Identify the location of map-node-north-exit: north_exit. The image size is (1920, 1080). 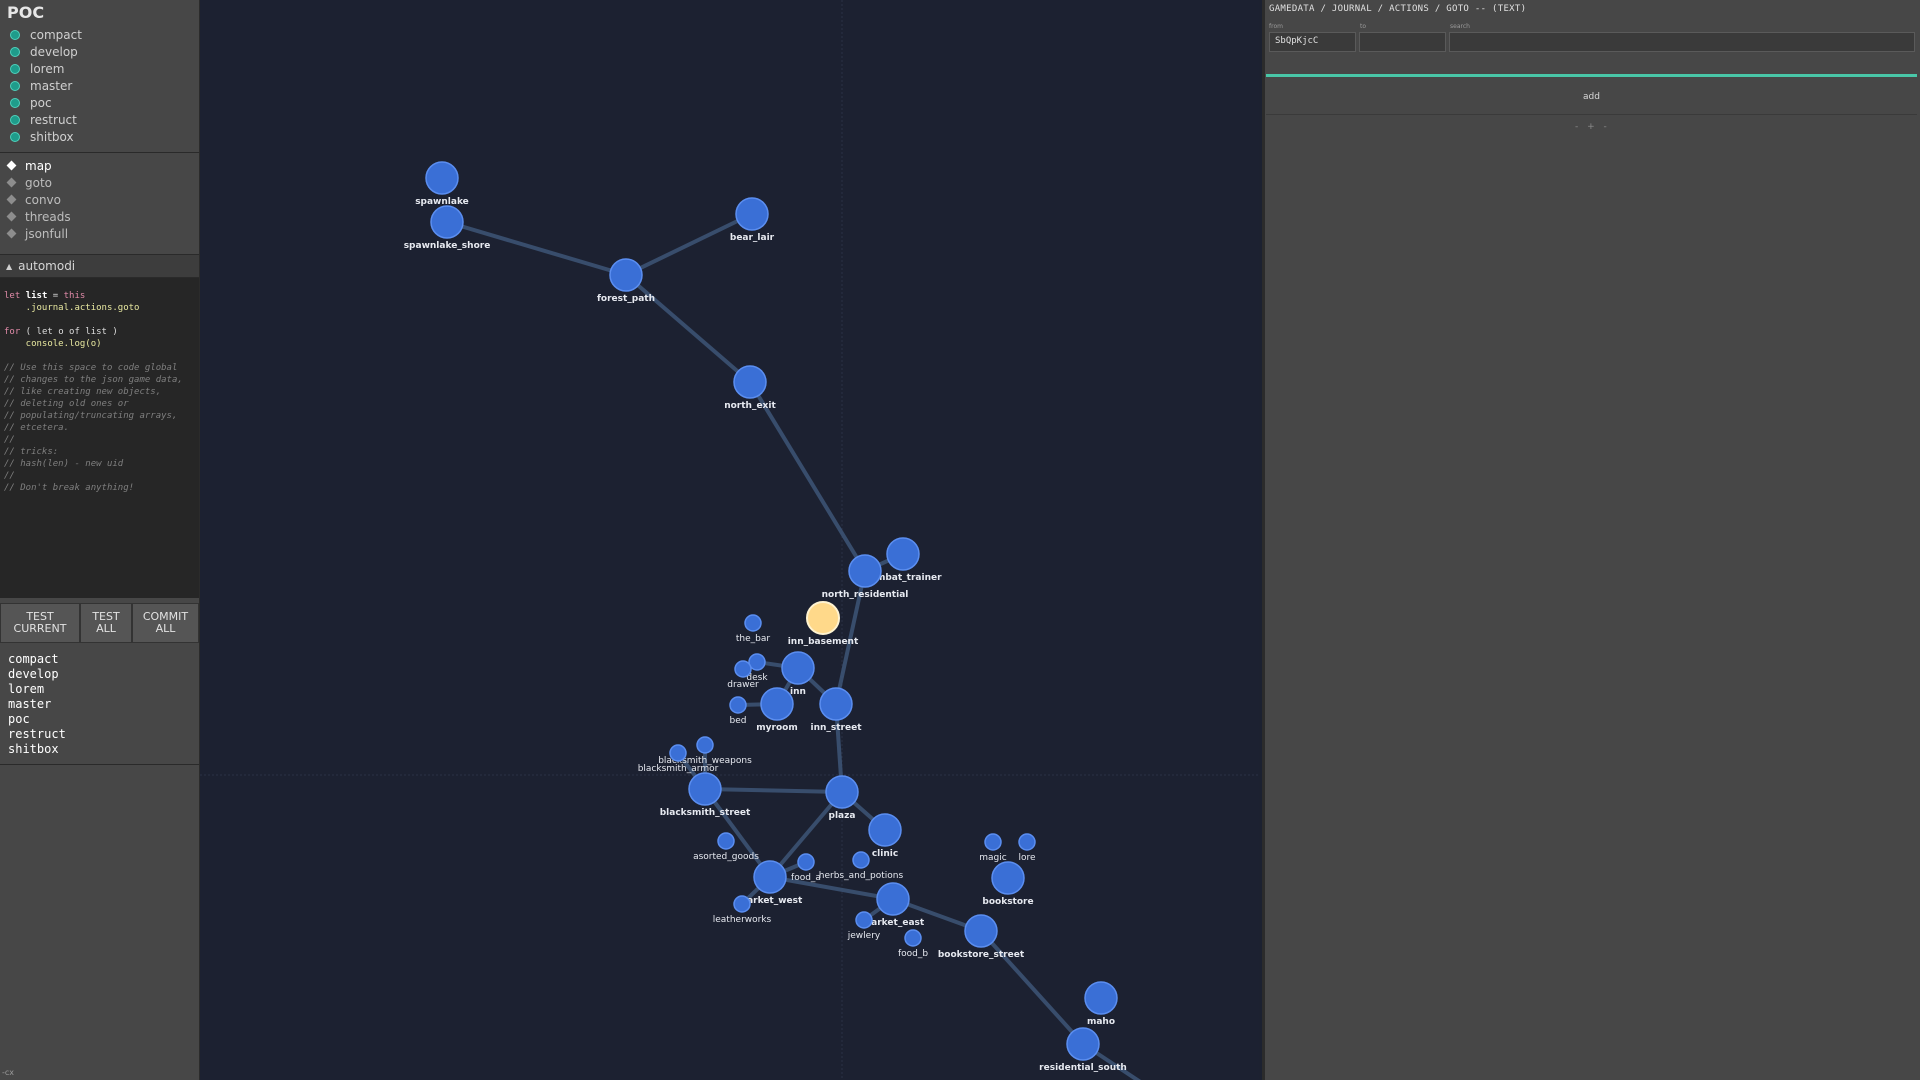
(750, 388).